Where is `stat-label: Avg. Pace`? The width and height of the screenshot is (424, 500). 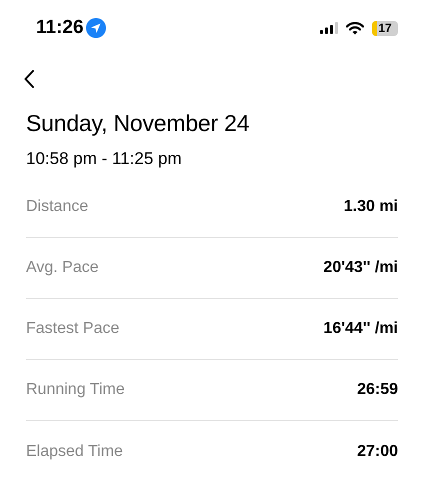 stat-label: Avg. Pace is located at coordinates (62, 268).